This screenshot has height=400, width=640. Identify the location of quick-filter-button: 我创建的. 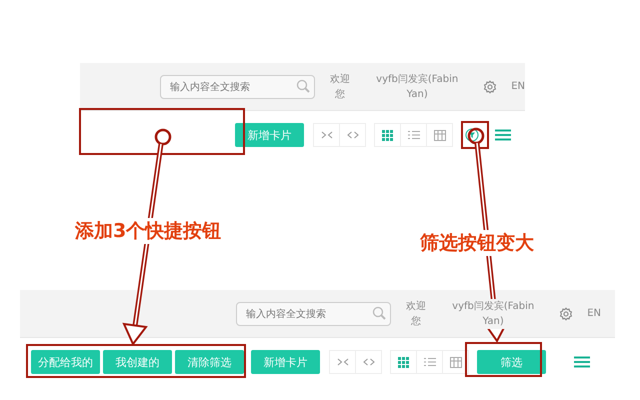
(137, 362).